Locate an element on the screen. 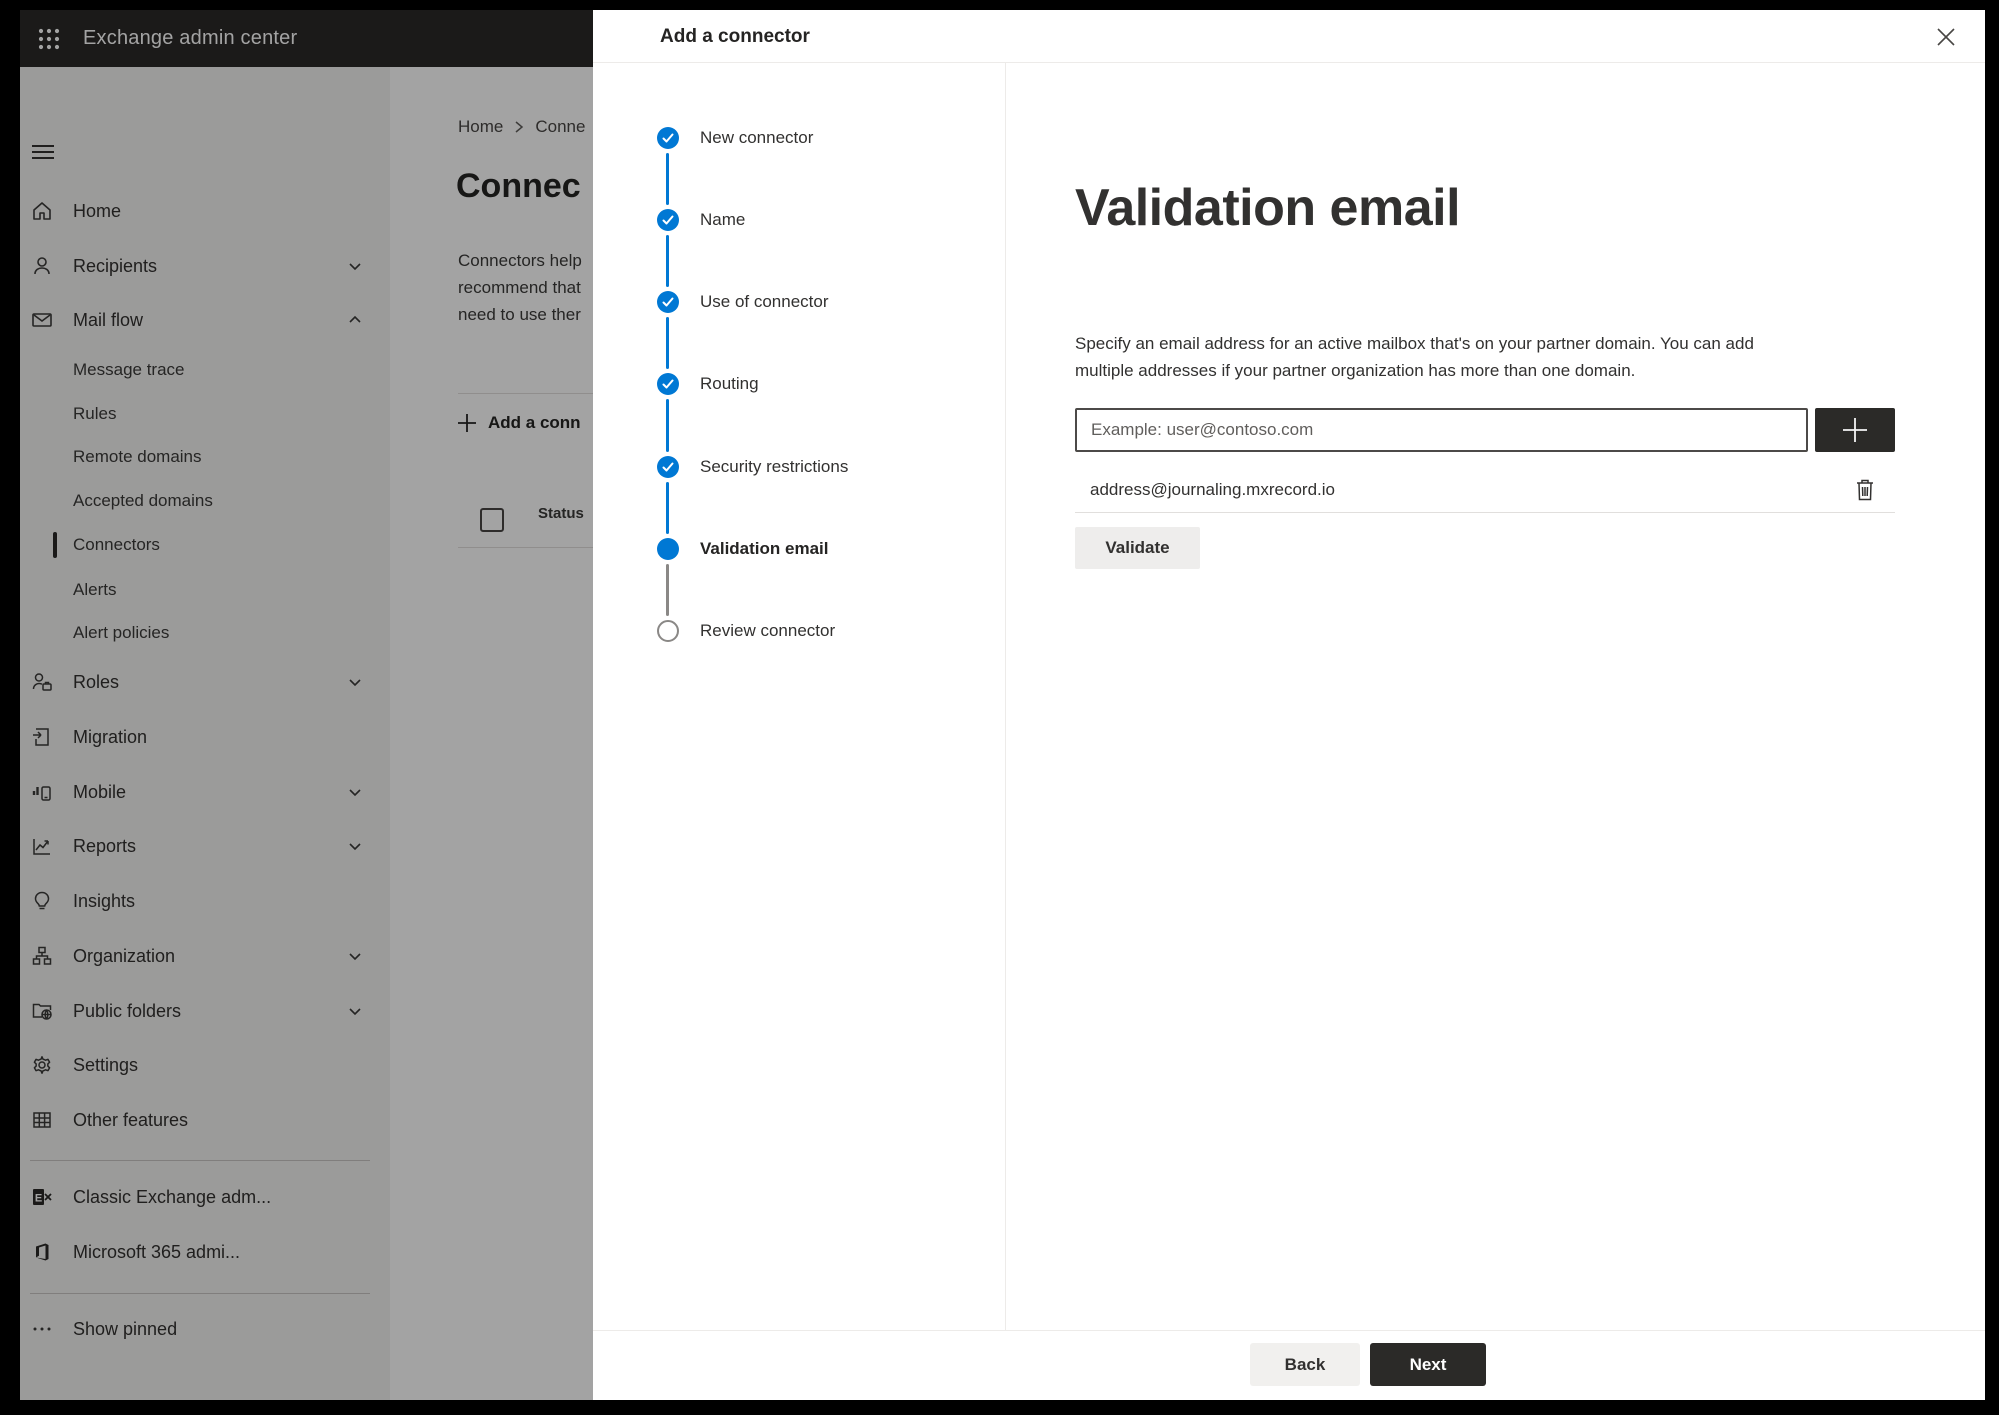 The height and width of the screenshot is (1415, 1999). email-address-input is located at coordinates (1441, 430).